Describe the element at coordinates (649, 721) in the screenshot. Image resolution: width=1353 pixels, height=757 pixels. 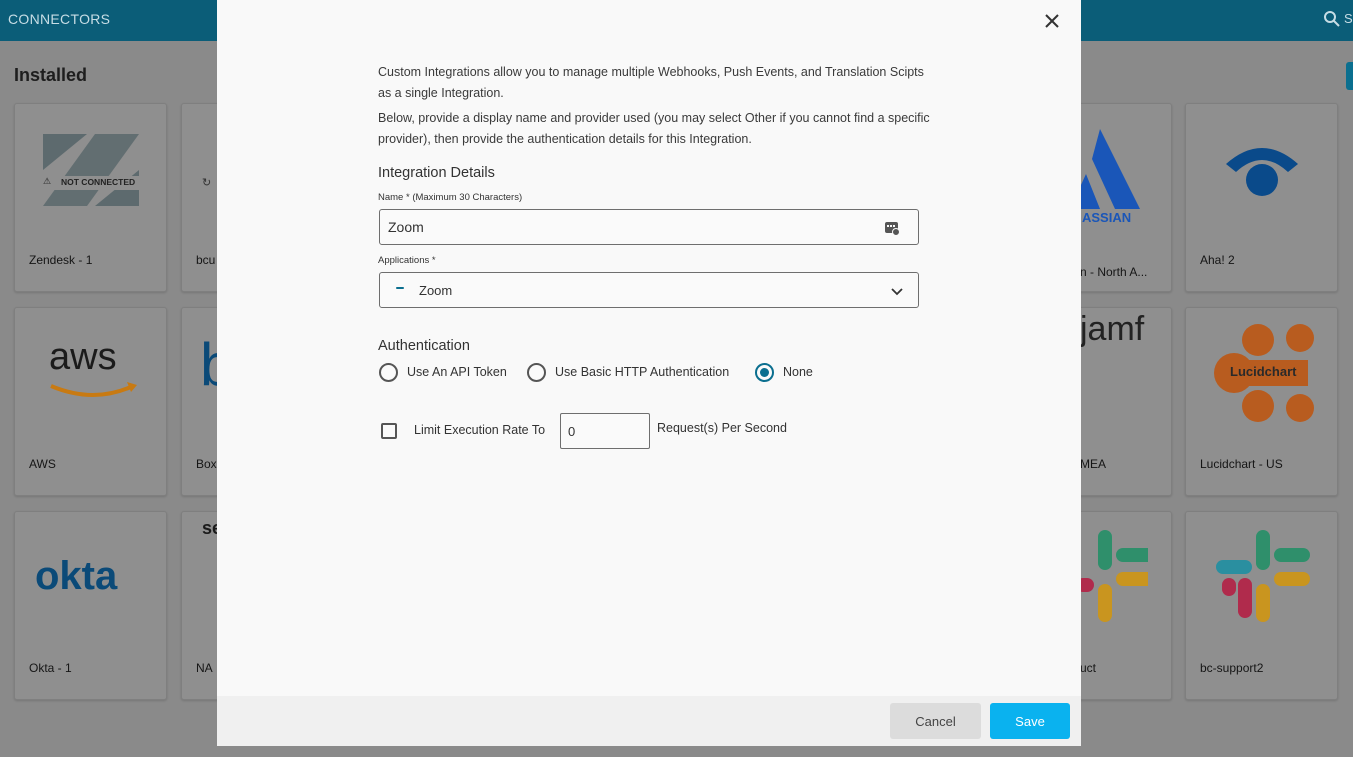
I see `dialog-footer: Cancel Save` at that location.